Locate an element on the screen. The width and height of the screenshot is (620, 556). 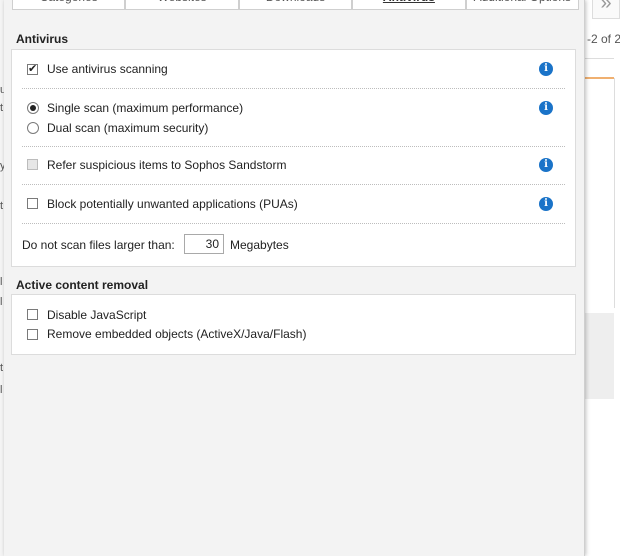
antivirus-section-title: Antivirus is located at coordinates (42, 39).